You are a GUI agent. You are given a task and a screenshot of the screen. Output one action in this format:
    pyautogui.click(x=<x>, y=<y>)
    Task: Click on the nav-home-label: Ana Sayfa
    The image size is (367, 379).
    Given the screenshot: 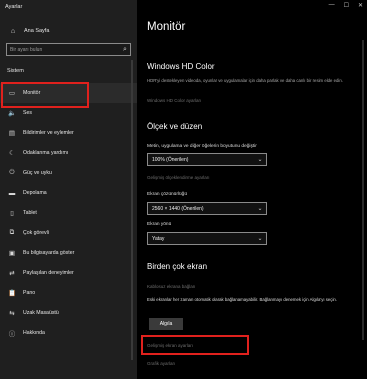 What is the action you would take?
    pyautogui.click(x=37, y=31)
    